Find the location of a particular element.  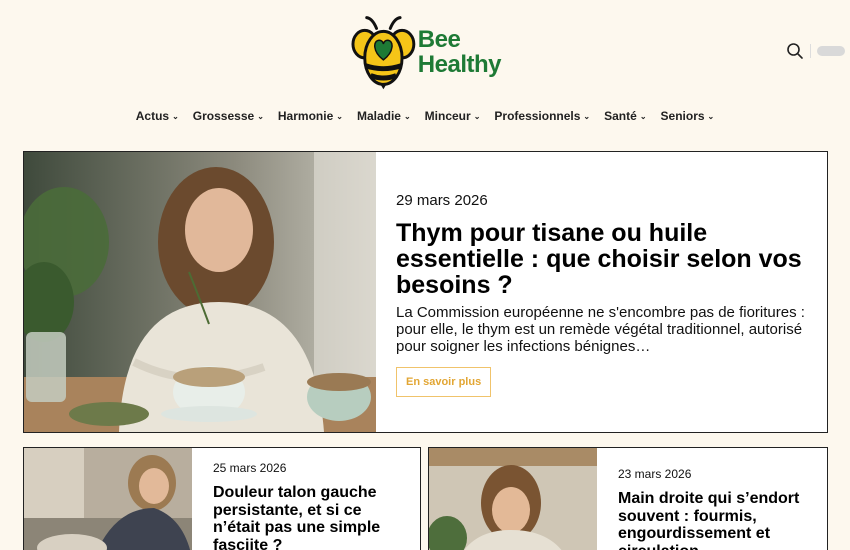

brand-name-line1: Bee is located at coordinates (439, 39).